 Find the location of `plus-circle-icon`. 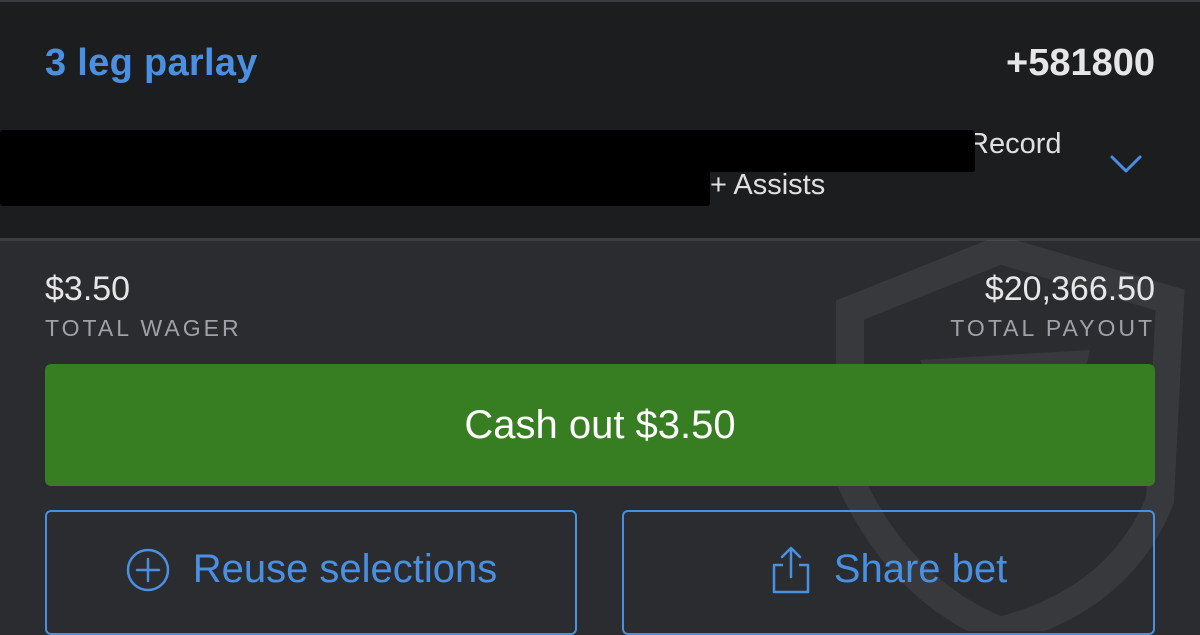

plus-circle-icon is located at coordinates (147, 569).